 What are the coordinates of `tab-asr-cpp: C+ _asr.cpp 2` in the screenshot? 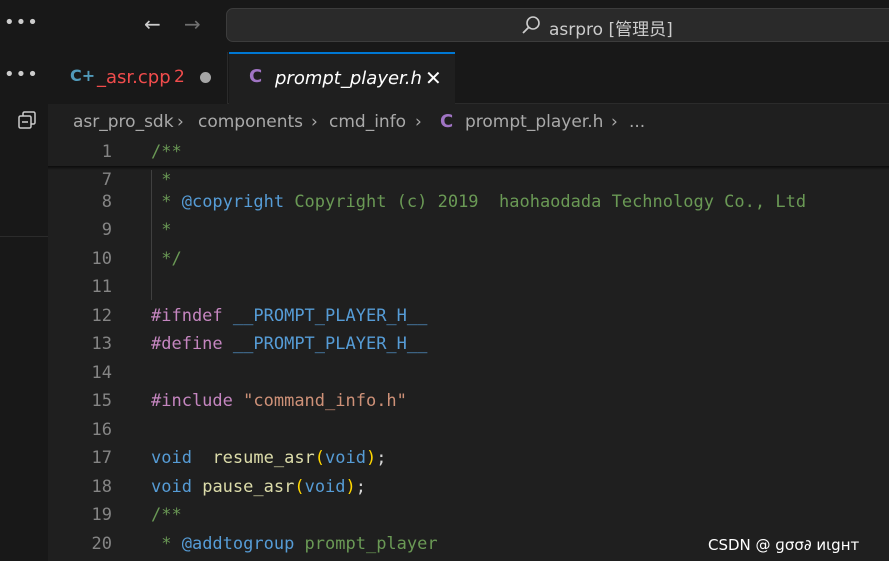 It's located at (138, 78).